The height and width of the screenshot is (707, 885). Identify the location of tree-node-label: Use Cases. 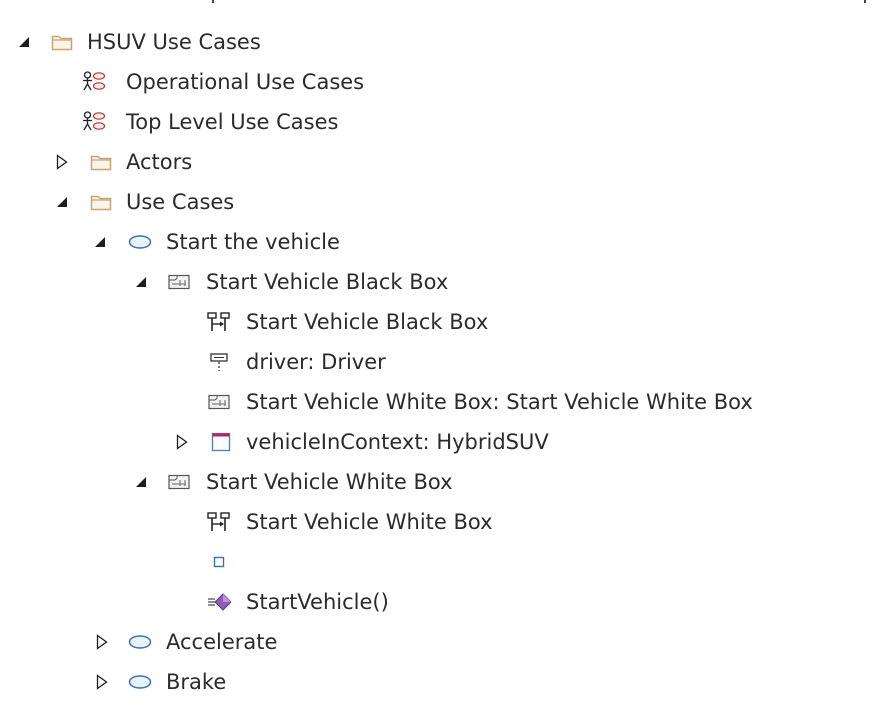
(180, 202).